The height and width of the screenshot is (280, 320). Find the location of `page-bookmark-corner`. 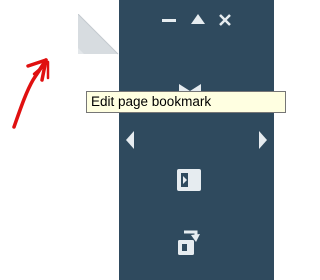

page-bookmark-corner is located at coordinates (100, 36).